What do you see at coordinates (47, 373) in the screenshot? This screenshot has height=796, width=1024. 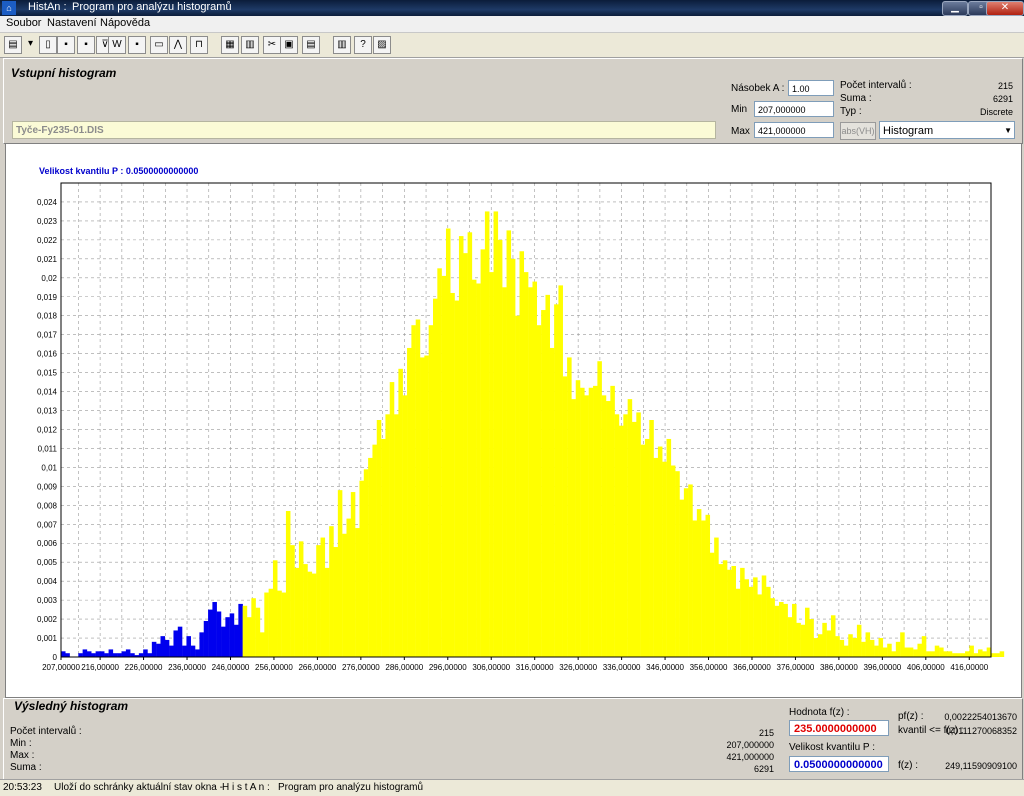 I see `y-tick-label: 0,015` at bounding box center [47, 373].